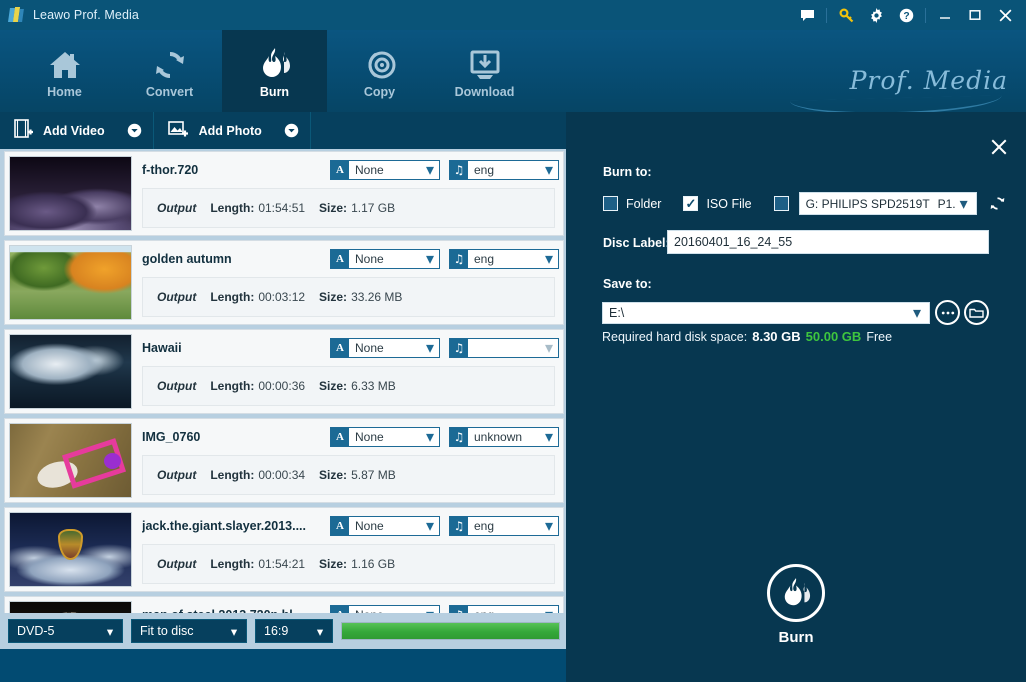 The image size is (1026, 682). Describe the element at coordinates (947, 312) in the screenshot. I see `more-options-button` at that location.